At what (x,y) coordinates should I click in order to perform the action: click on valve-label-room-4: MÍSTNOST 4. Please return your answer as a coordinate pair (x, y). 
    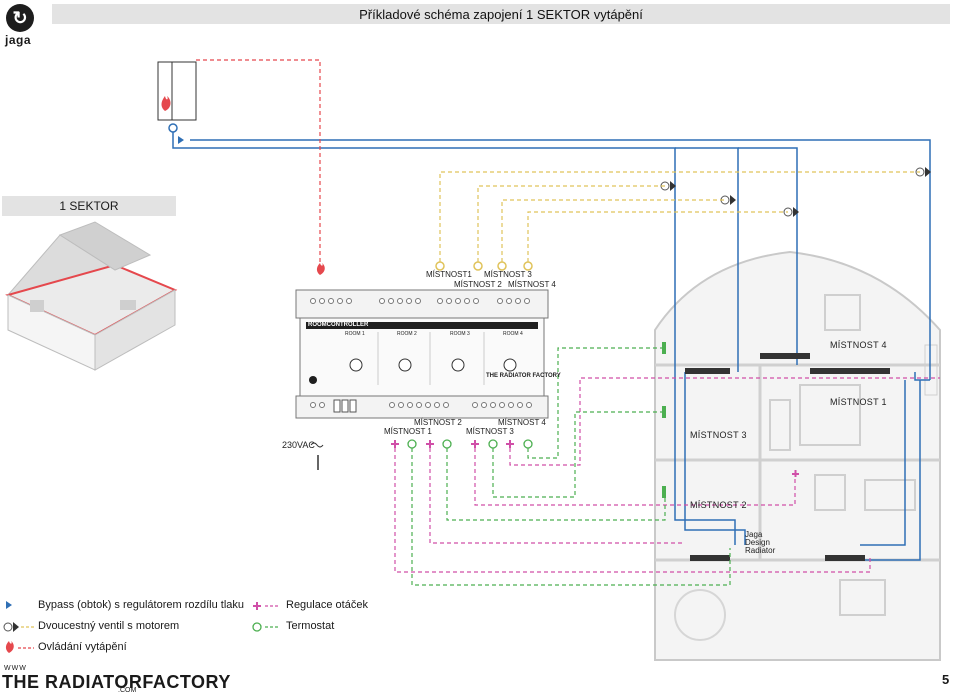
    Looking at the image, I should click on (532, 284).